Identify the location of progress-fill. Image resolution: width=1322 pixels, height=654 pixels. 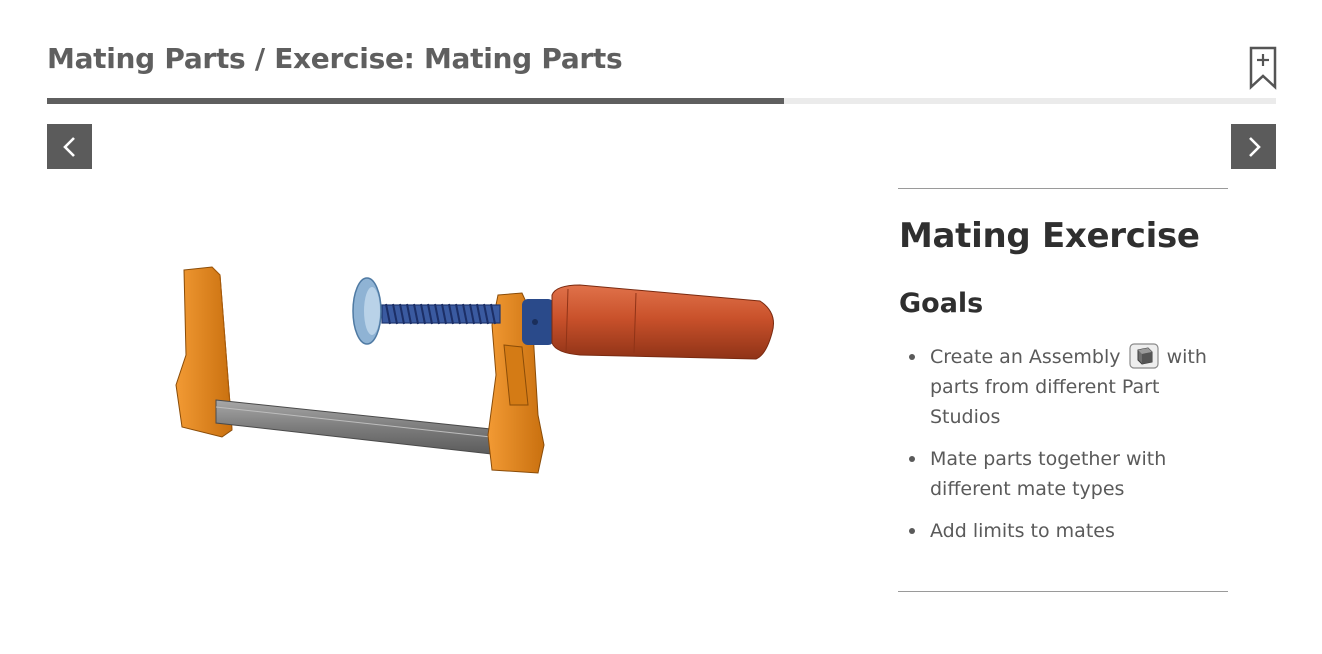
(416, 101).